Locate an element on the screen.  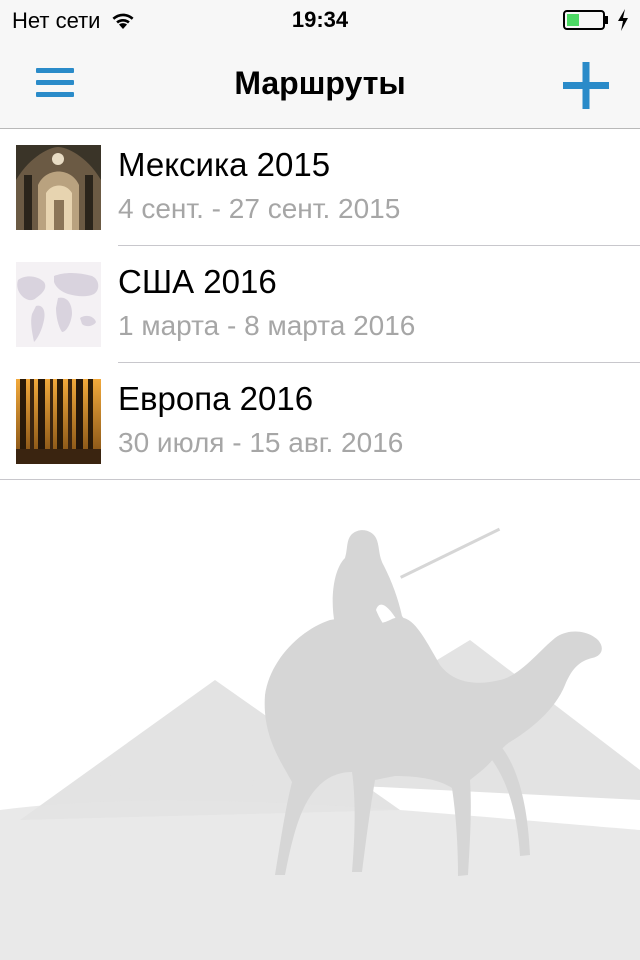
navigation-bar: Маршруты is located at coordinates (320, 84).